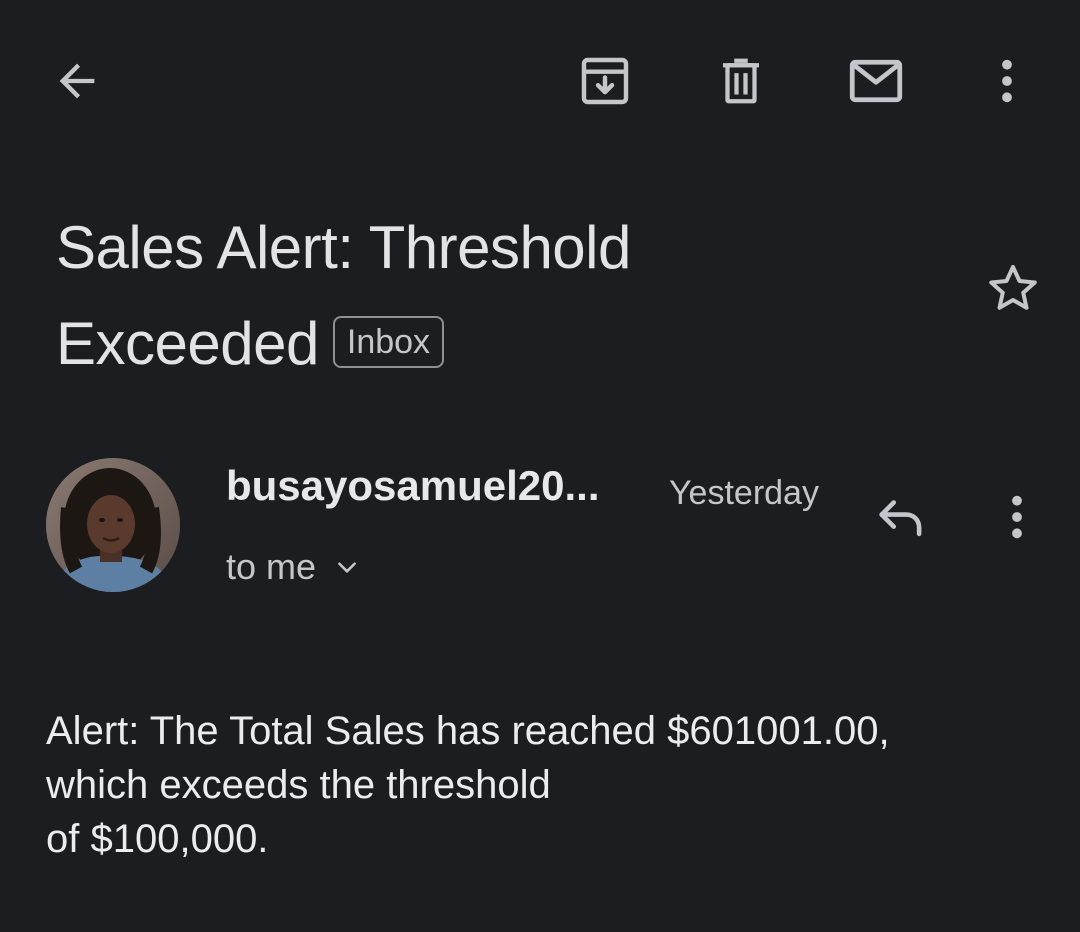  What do you see at coordinates (298, 785) in the screenshot?
I see `body-line-2: which exceeds the threshold` at bounding box center [298, 785].